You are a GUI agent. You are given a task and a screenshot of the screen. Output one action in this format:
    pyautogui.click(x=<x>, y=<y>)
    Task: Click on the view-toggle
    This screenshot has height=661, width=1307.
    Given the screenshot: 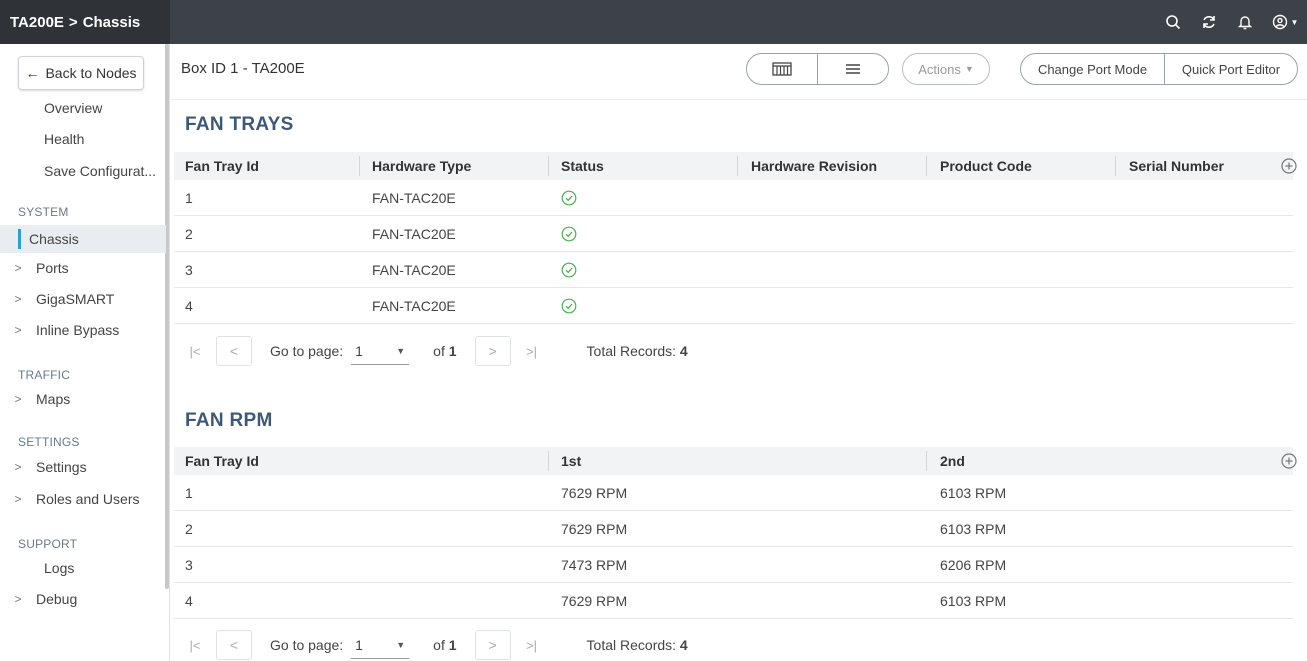 What is the action you would take?
    pyautogui.click(x=817, y=69)
    